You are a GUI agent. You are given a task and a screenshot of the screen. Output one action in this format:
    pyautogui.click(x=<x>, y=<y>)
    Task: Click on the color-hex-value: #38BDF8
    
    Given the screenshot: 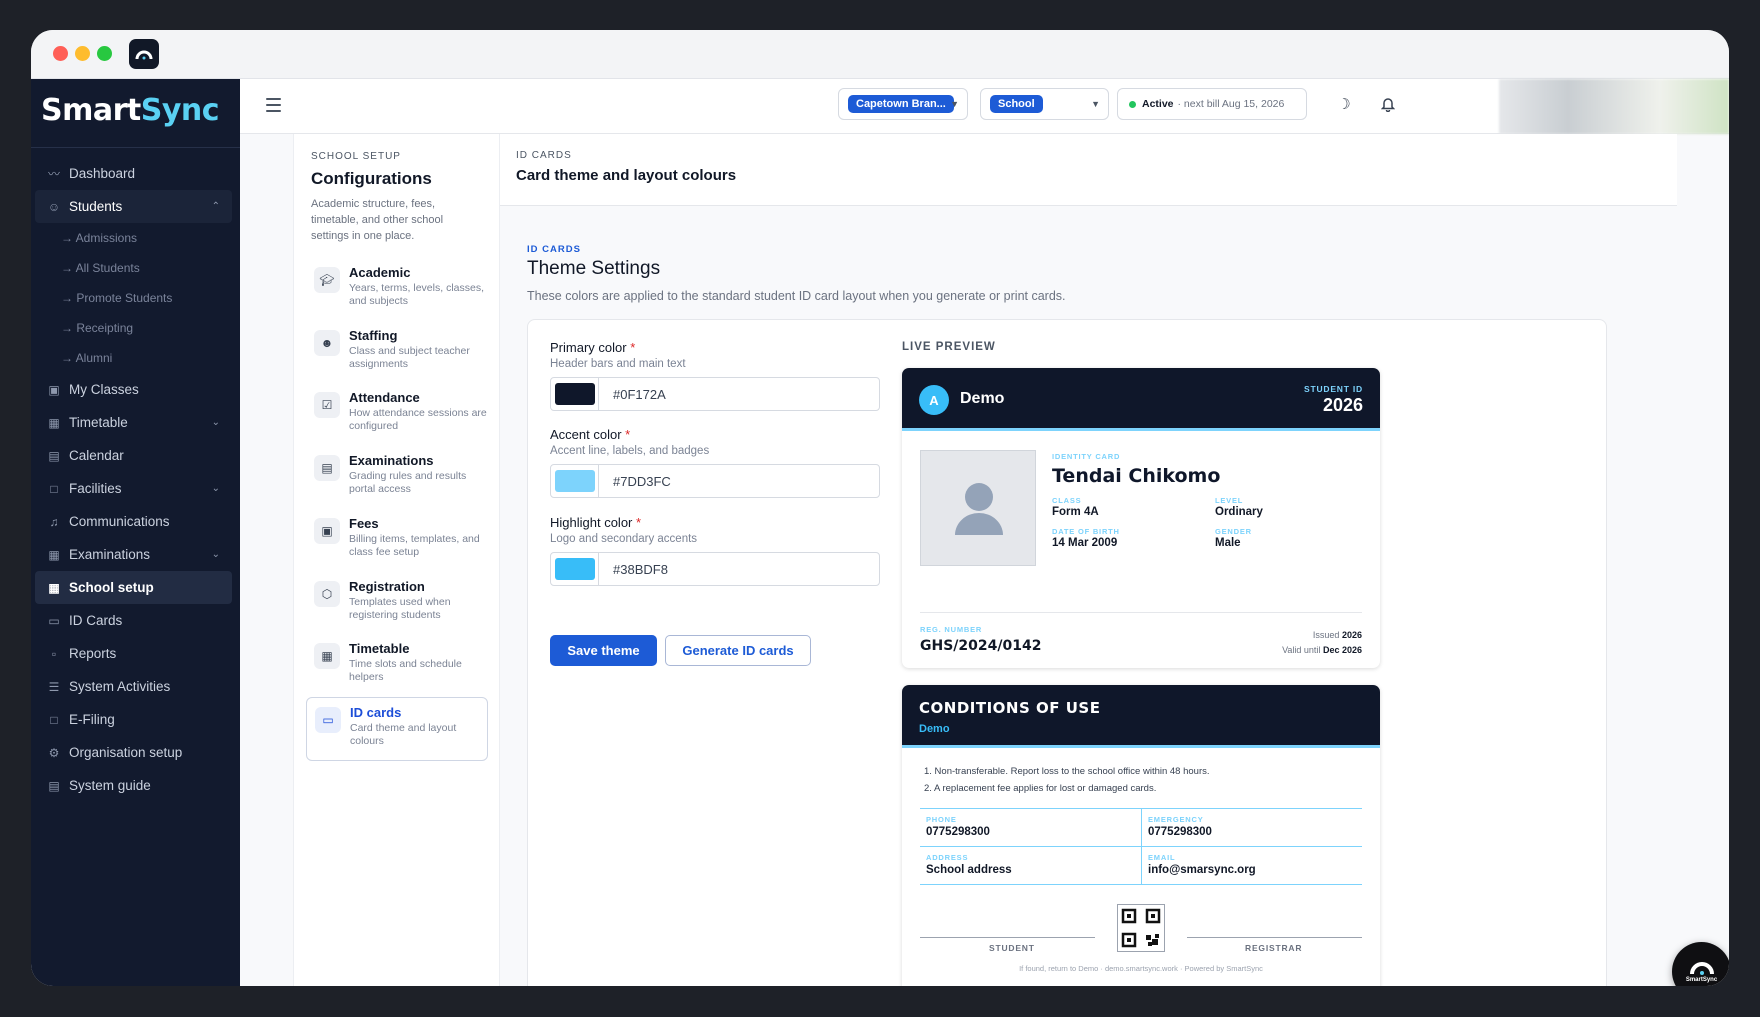 What is the action you would take?
    pyautogui.click(x=633, y=569)
    